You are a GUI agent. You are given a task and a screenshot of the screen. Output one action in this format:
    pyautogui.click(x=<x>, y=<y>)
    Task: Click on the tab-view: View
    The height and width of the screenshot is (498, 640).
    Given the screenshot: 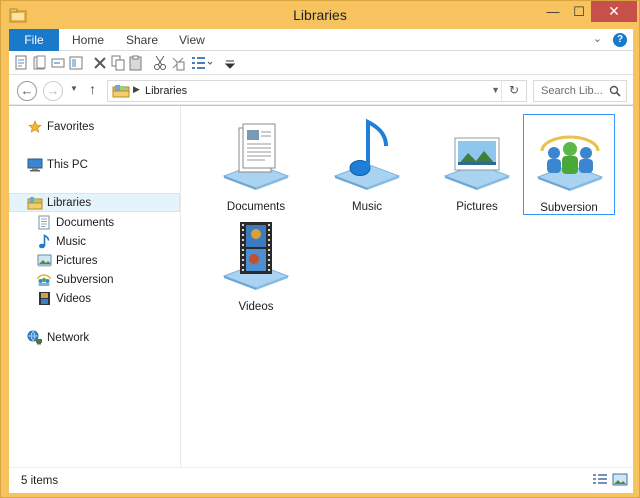 What is the action you would take?
    pyautogui.click(x=192, y=40)
    